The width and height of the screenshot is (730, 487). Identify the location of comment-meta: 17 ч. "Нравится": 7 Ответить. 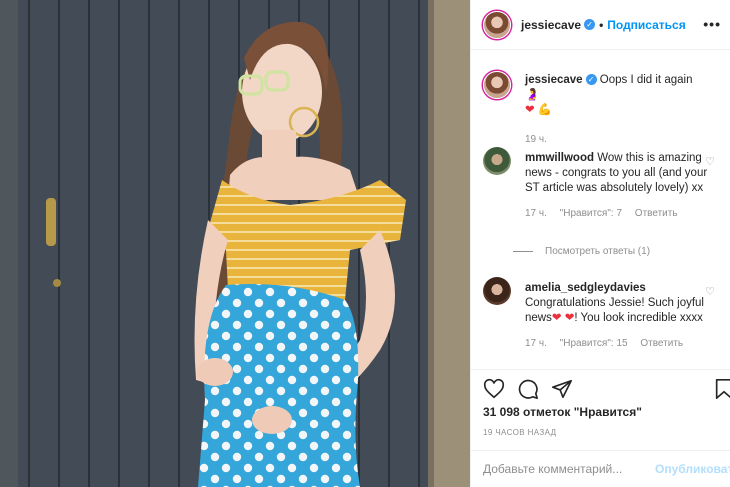
(617, 213).